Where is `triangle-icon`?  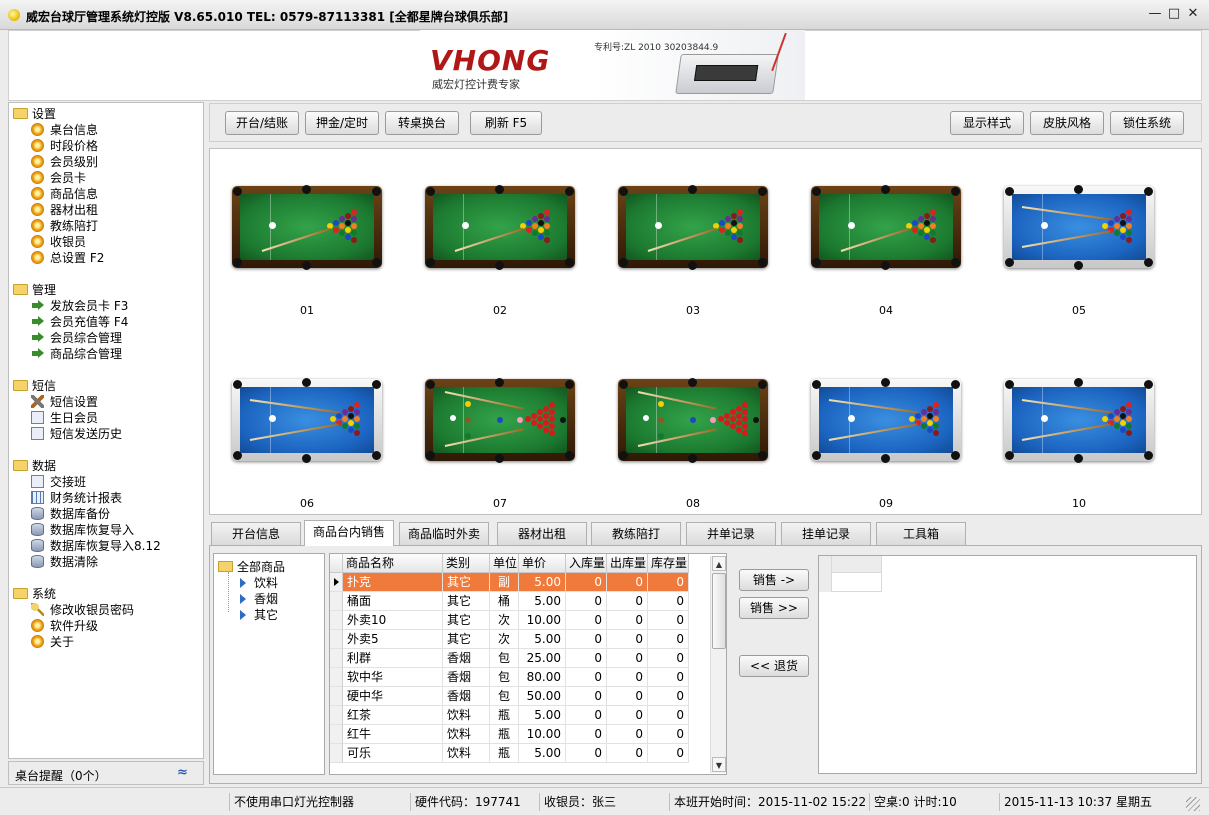 triangle-icon is located at coordinates (243, 583).